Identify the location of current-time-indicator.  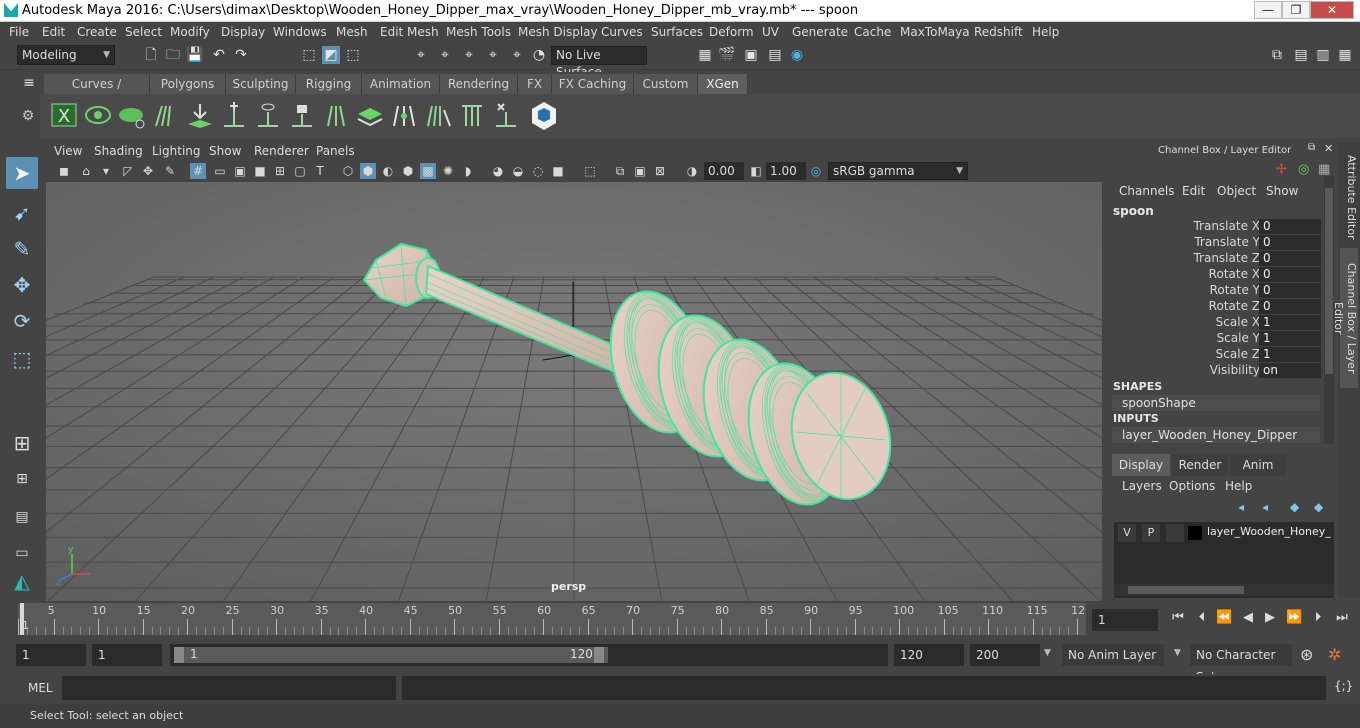
(22, 619).